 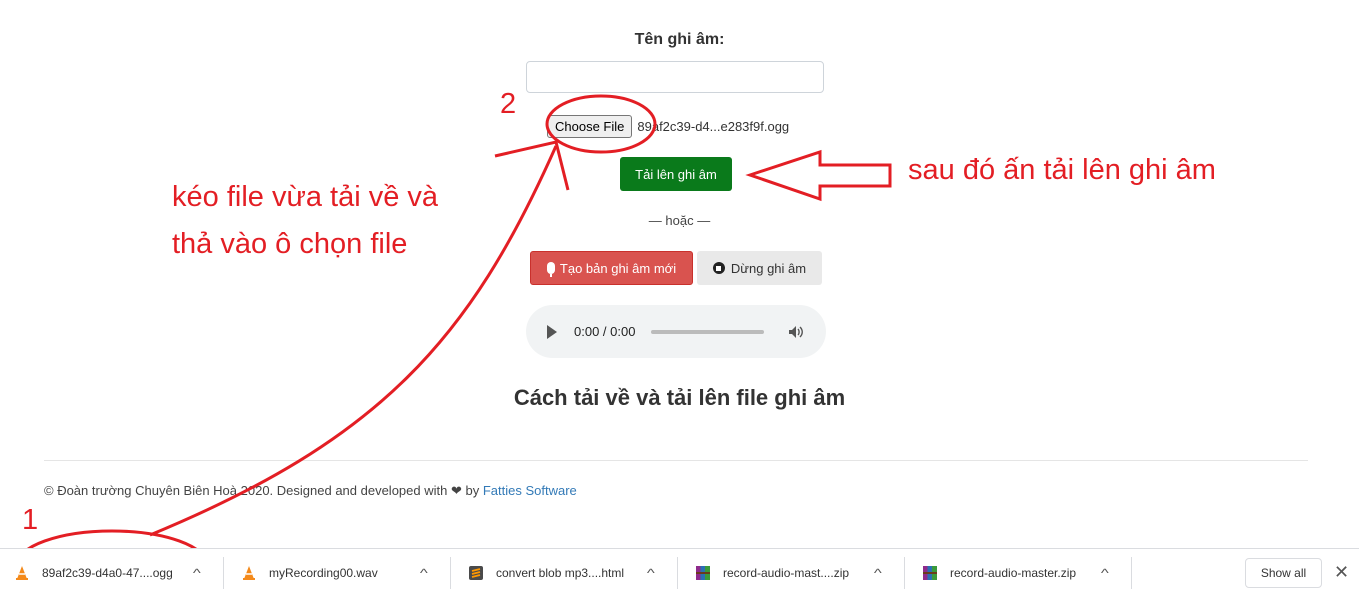 I want to click on sublime-icon, so click(x=476, y=573).